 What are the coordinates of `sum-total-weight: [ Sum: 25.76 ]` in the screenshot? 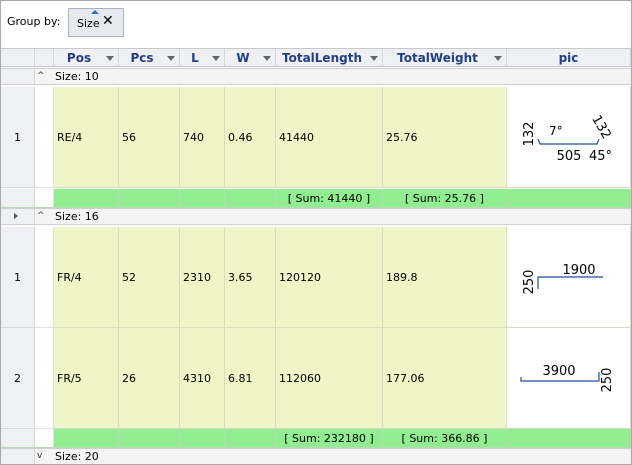 It's located at (445, 198).